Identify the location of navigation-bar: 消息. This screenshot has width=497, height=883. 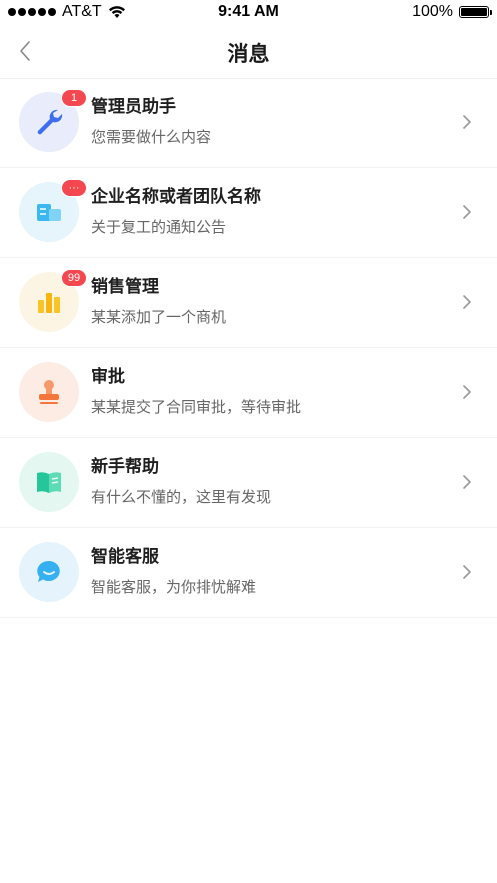
(248, 51).